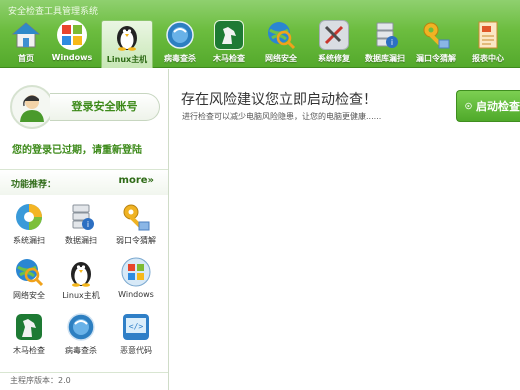 The image size is (520, 390). I want to click on feature-system-scan: 系统漏扫, so click(29, 228).